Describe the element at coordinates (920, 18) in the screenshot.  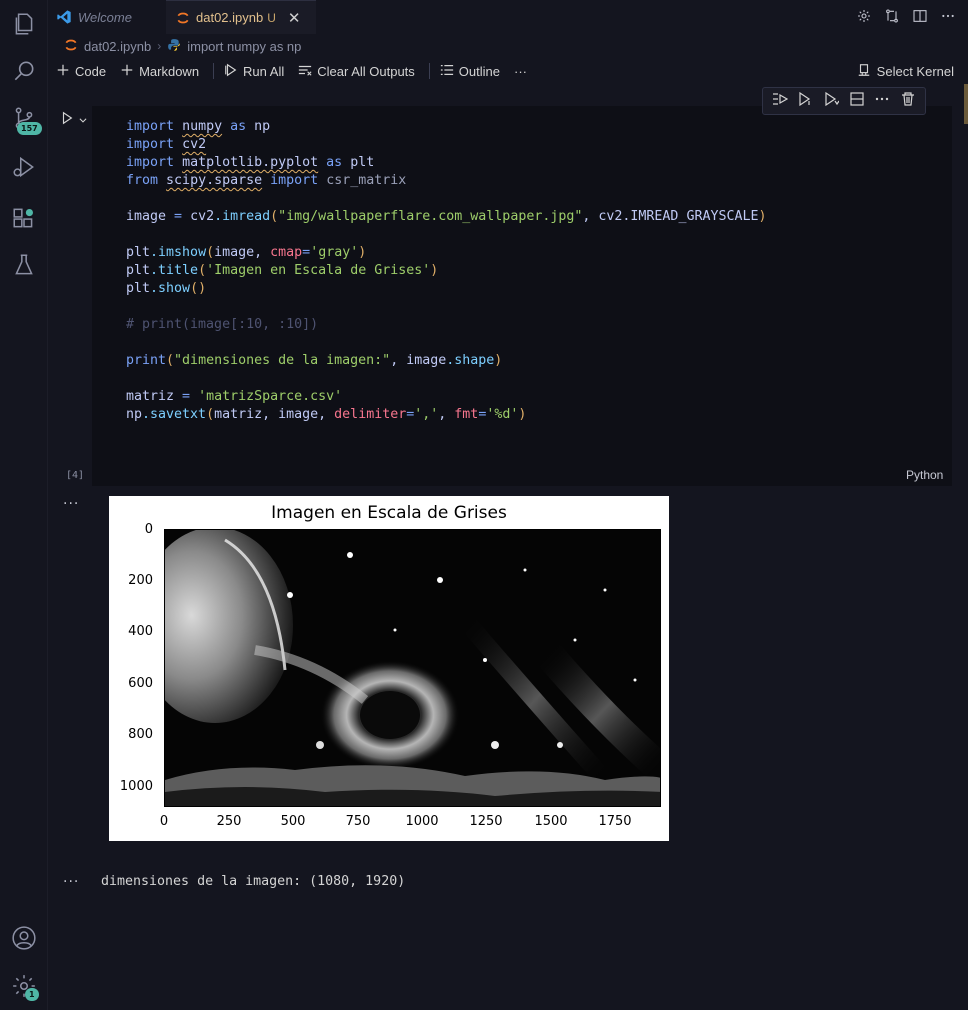
I see `split-editor-icon` at that location.